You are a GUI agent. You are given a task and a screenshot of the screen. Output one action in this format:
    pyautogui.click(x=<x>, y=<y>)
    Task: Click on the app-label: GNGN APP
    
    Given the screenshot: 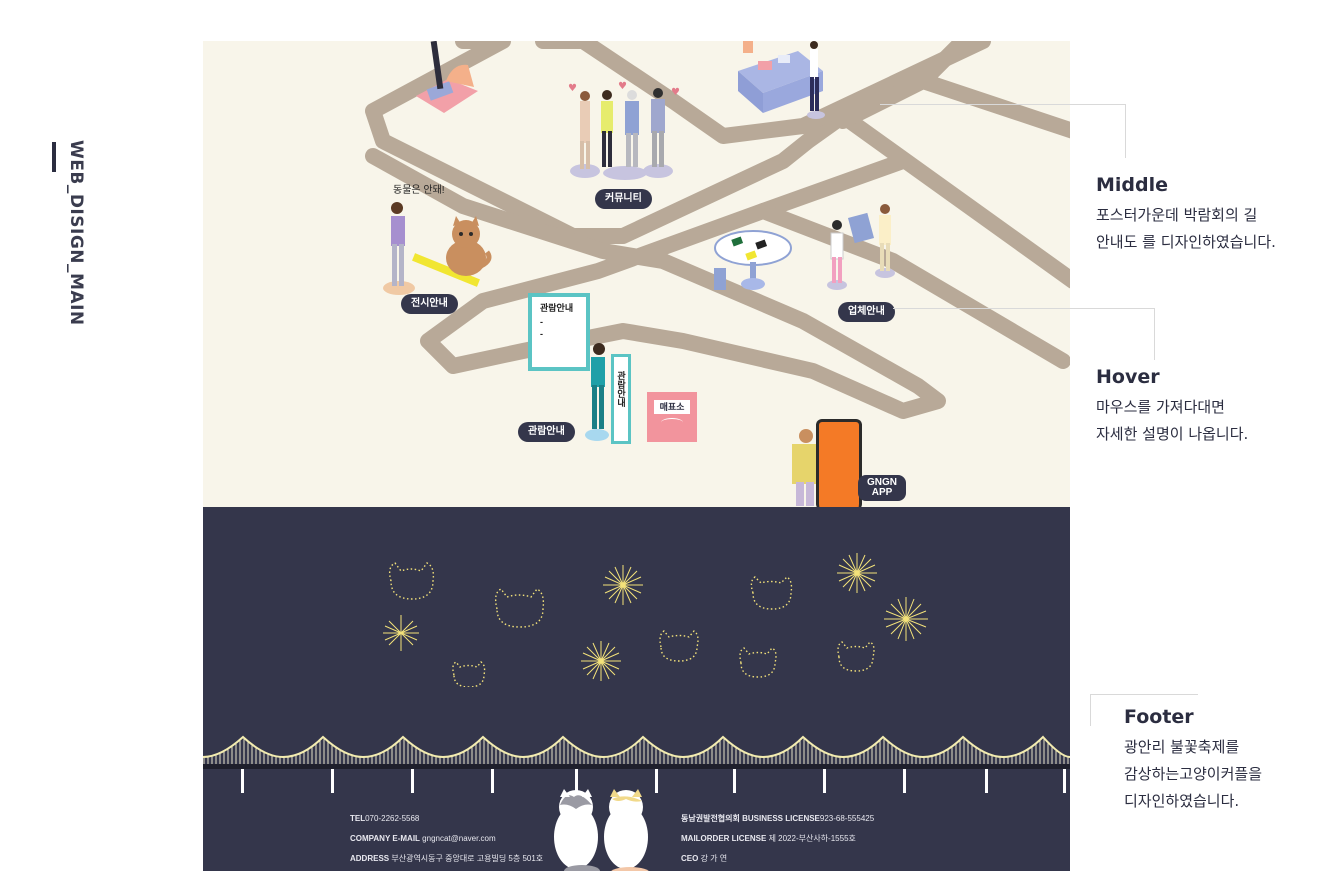 What is the action you would take?
    pyautogui.click(x=882, y=488)
    